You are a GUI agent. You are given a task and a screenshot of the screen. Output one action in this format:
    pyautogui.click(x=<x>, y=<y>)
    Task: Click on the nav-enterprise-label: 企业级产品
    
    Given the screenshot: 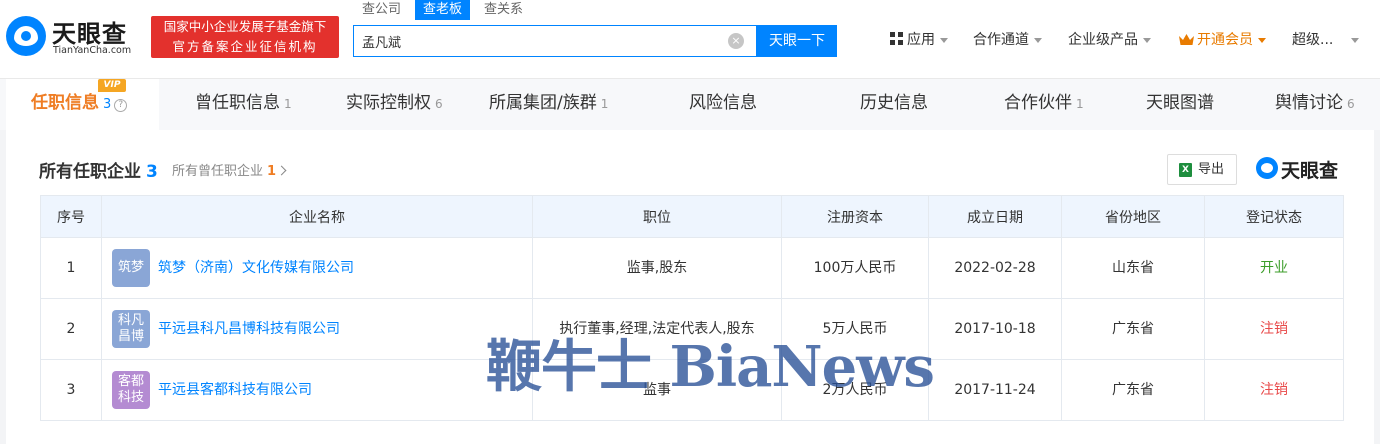 What is the action you would take?
    pyautogui.click(x=1103, y=40)
    